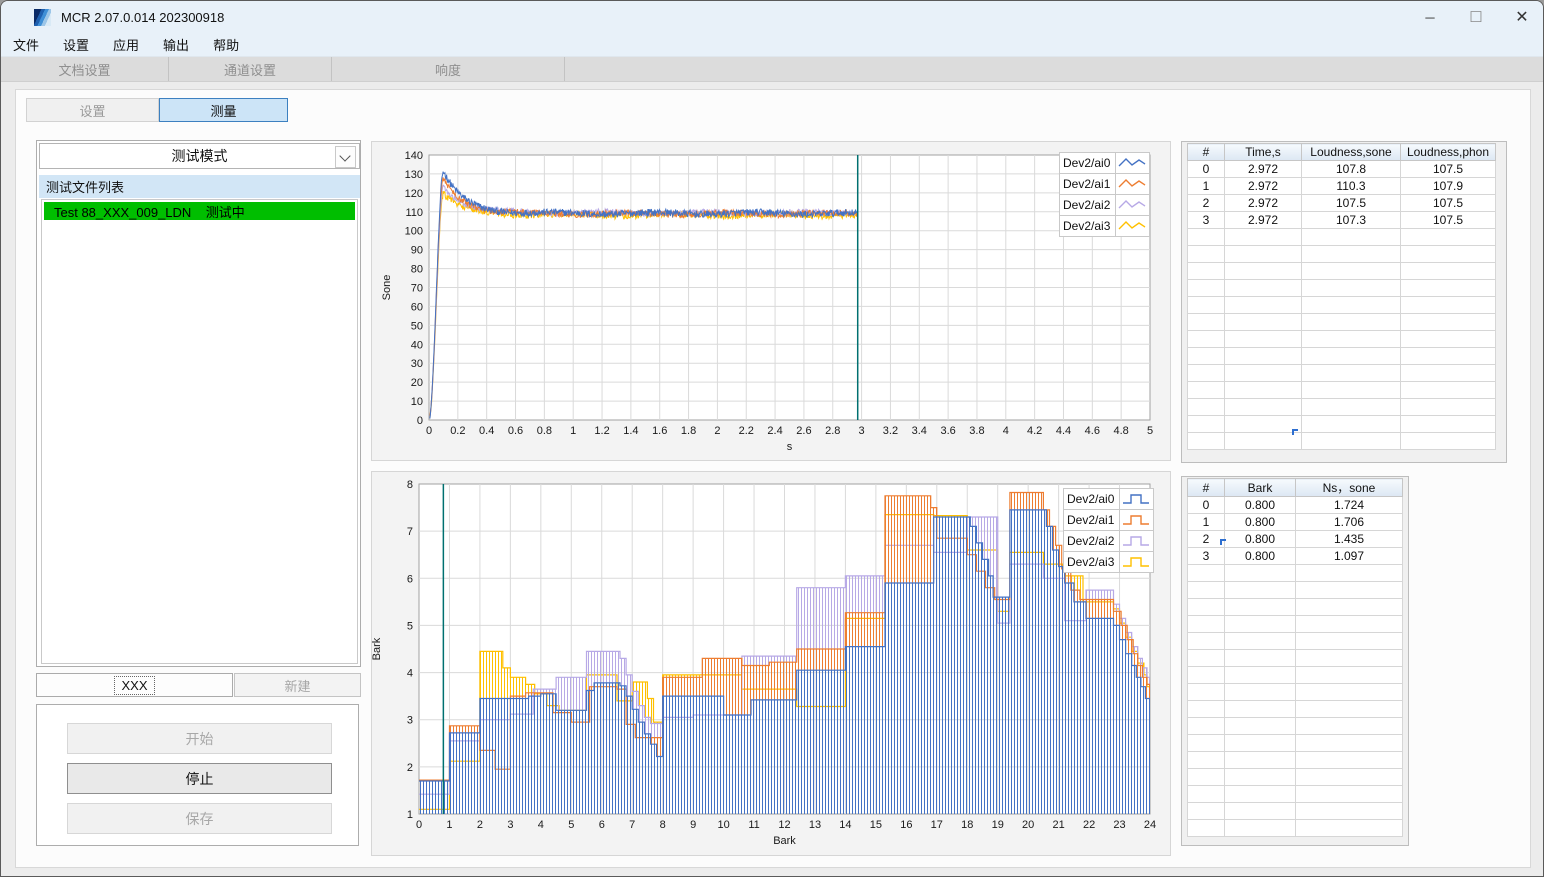  What do you see at coordinates (1476, 17) in the screenshot?
I see `maximize-button: ☐` at bounding box center [1476, 17].